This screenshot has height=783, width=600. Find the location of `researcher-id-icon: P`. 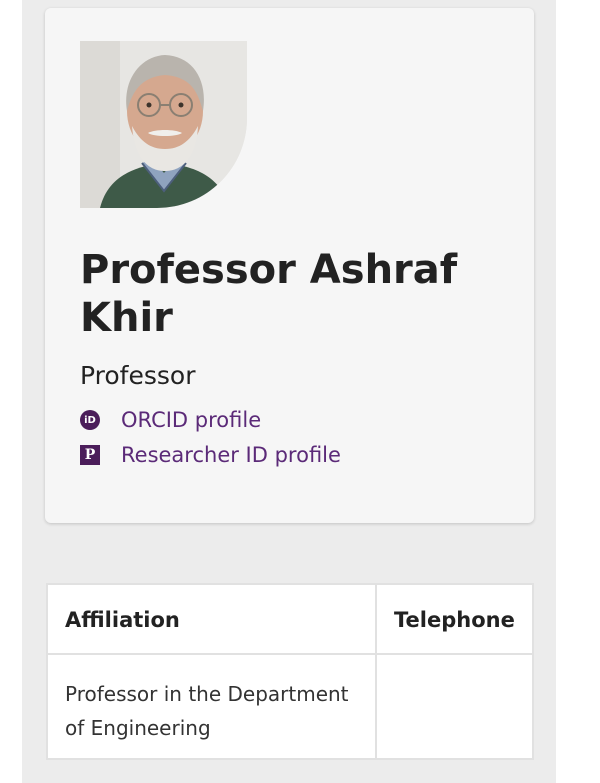

researcher-id-icon: P is located at coordinates (90, 455).